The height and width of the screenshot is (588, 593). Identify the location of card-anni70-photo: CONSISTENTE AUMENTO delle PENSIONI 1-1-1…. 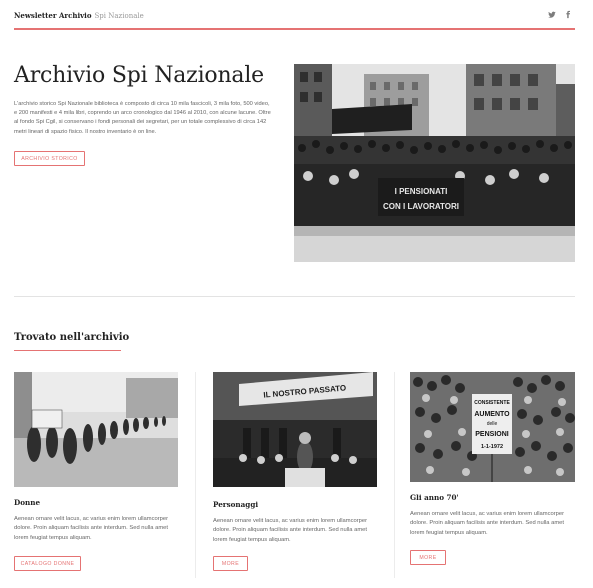
(492, 427).